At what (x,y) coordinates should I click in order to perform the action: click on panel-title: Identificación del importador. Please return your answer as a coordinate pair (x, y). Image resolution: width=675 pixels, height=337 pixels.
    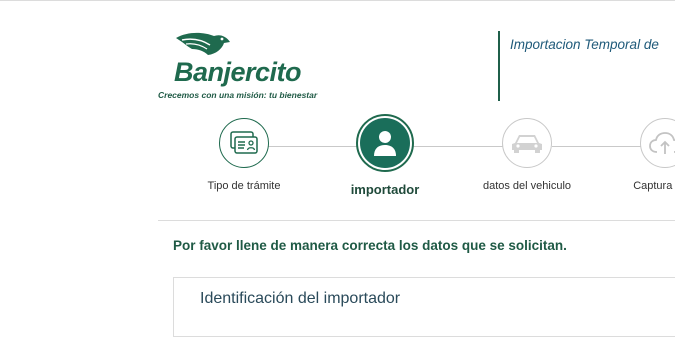
    Looking at the image, I should click on (300, 298).